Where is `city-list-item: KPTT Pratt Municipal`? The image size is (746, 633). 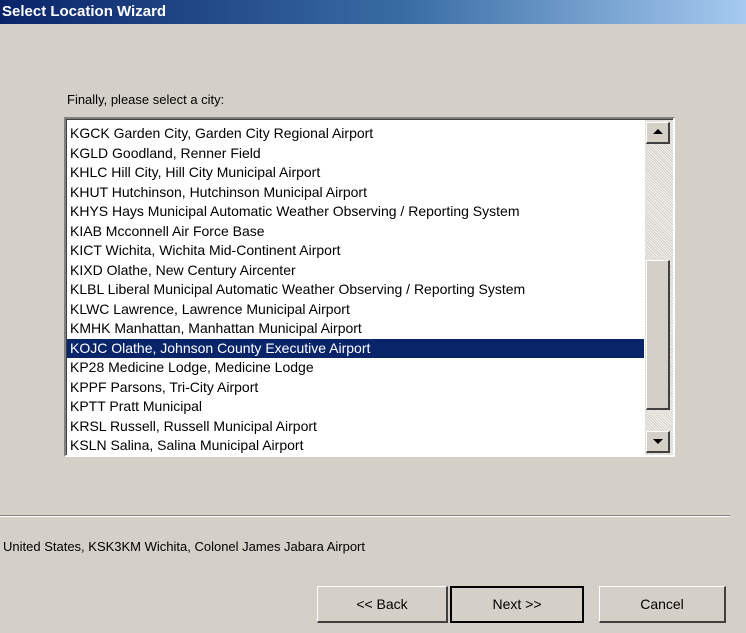 city-list-item: KPTT Pratt Municipal is located at coordinates (355, 407).